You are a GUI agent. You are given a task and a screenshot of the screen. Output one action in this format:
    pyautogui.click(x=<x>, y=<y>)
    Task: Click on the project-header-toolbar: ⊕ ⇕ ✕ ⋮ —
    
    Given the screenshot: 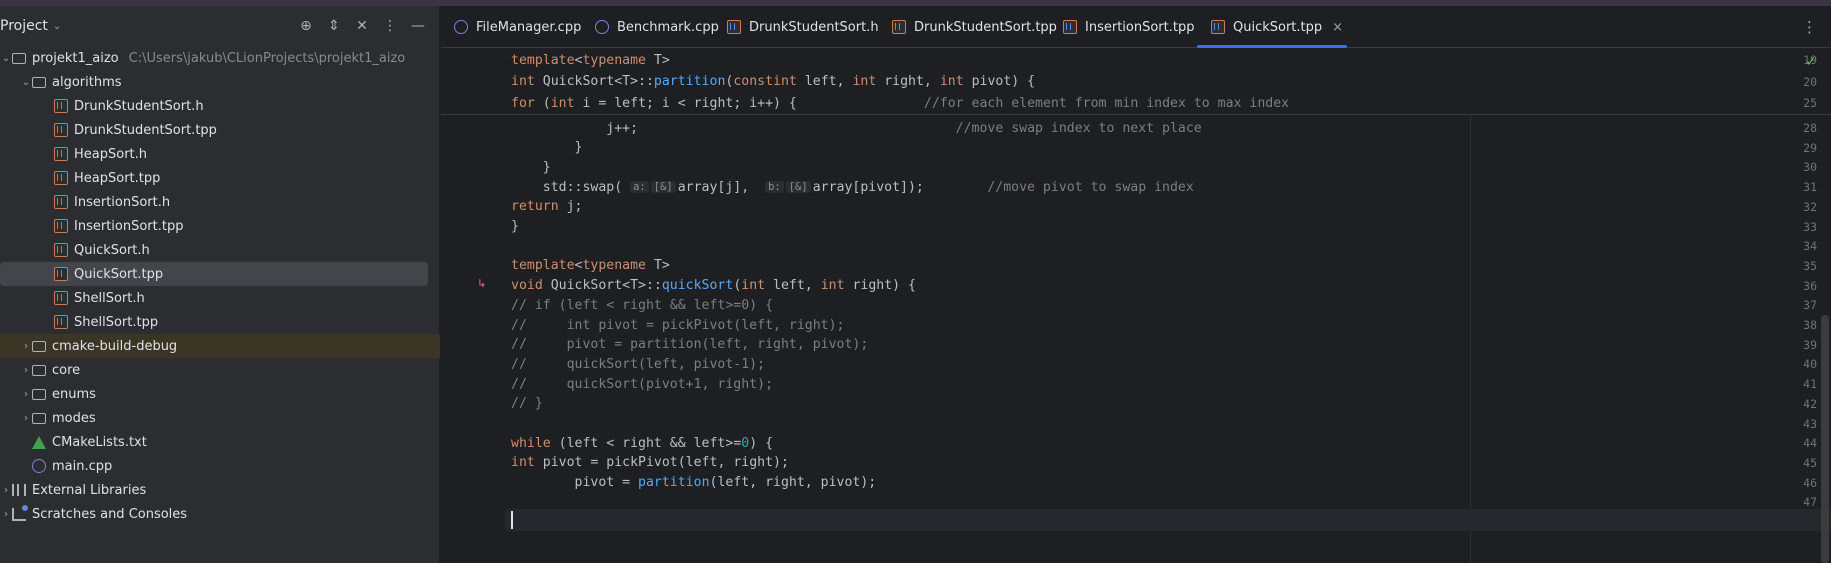 What is the action you would take?
    pyautogui.click(x=362, y=26)
    